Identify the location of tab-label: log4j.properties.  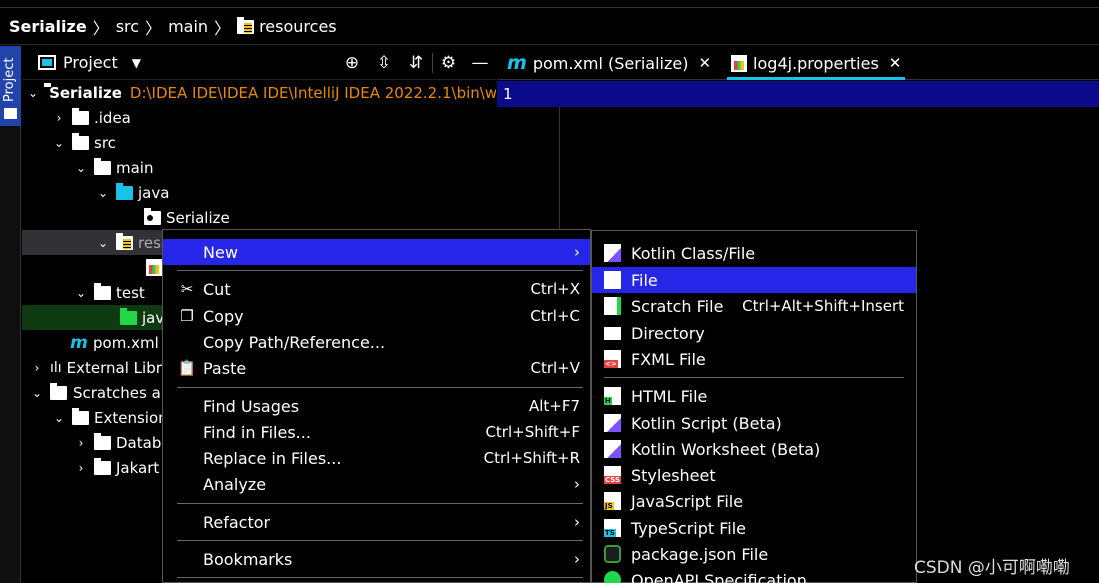
(816, 63).